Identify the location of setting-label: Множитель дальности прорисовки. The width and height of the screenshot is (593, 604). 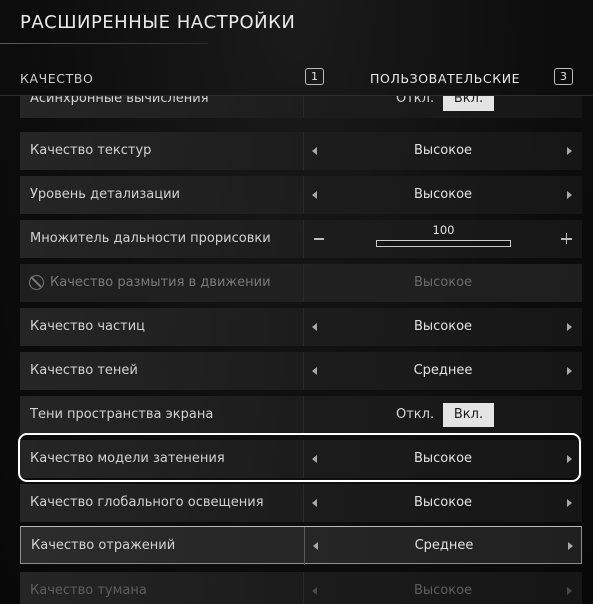
(150, 238).